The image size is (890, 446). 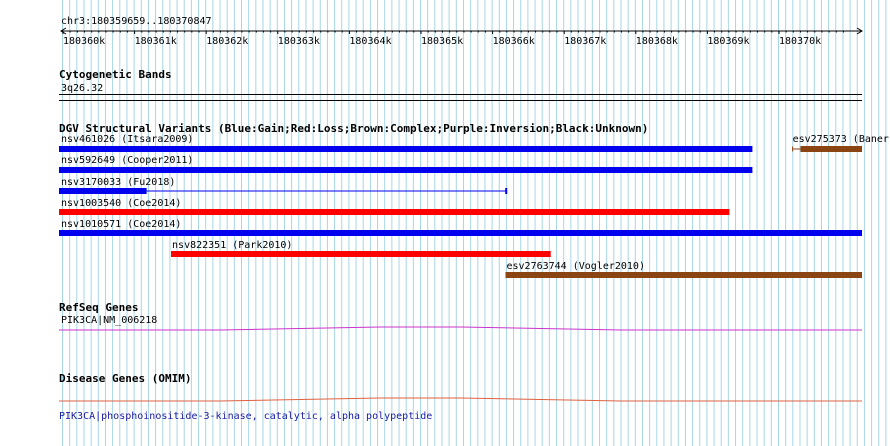 I want to click on ruler-tick-label: 180370k, so click(x=800, y=41).